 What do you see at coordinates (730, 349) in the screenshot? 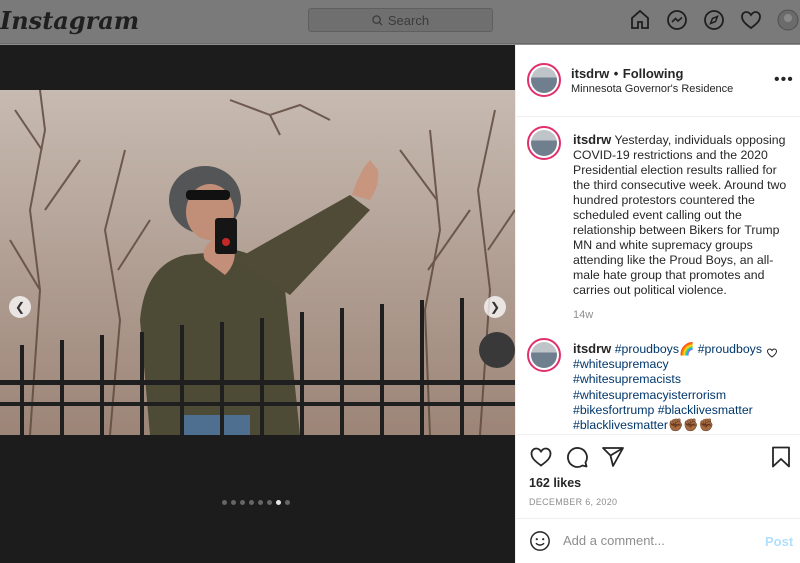
I see `hashtag-link: #proudboys` at bounding box center [730, 349].